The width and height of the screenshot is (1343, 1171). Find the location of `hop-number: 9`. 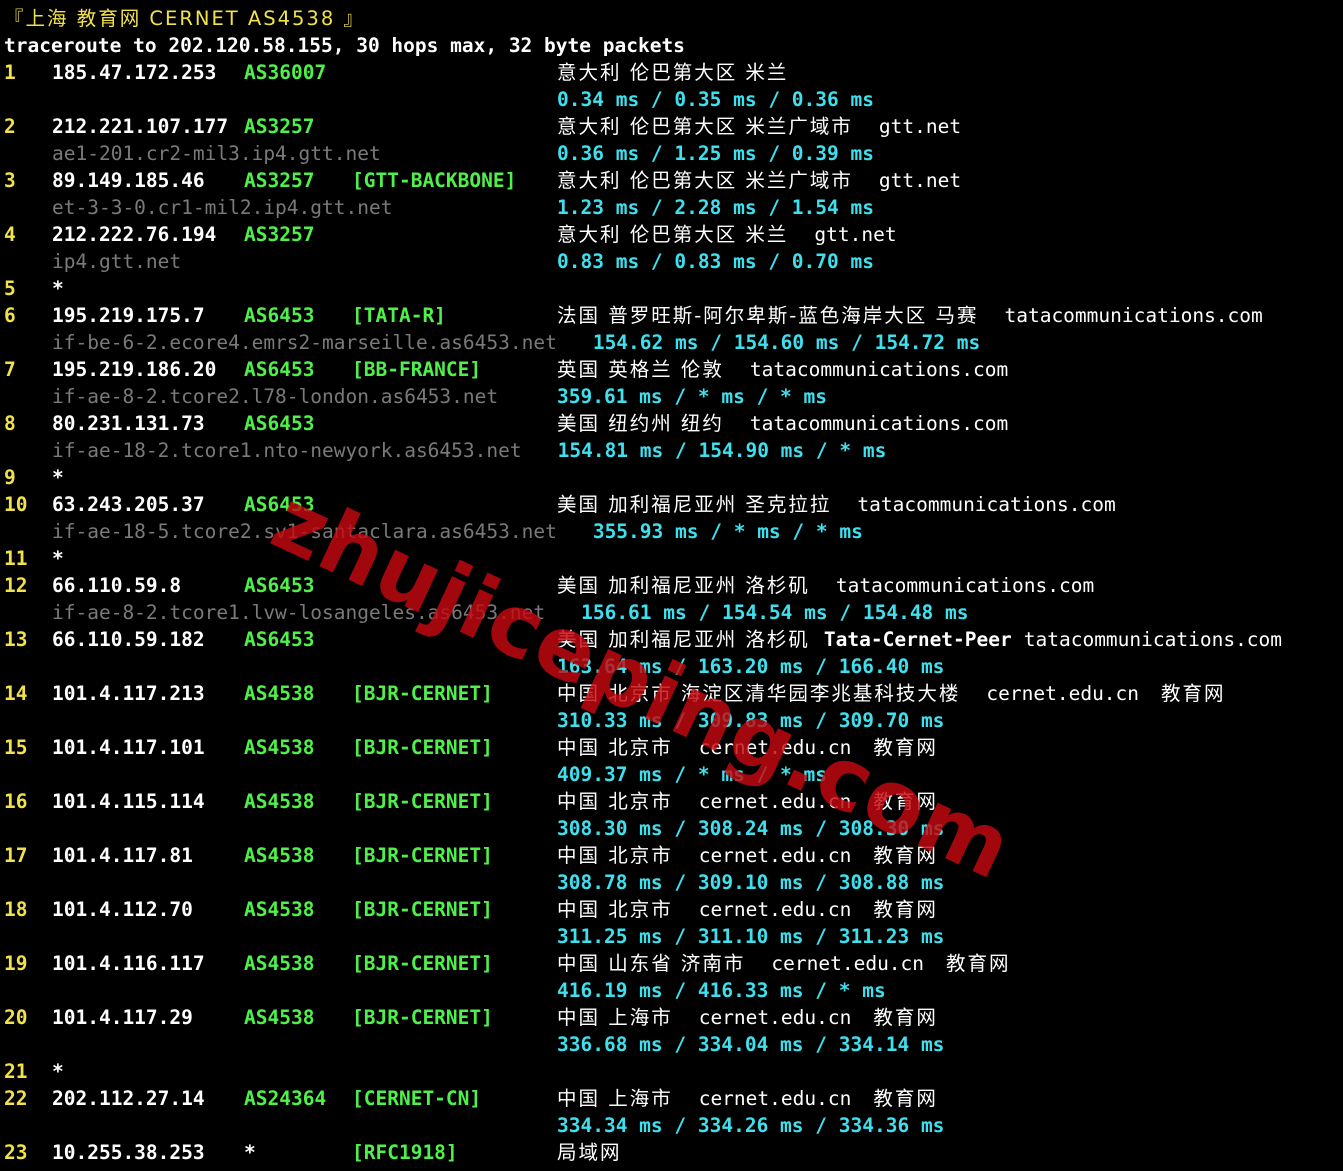

hop-number: 9 is located at coordinates (10, 477).